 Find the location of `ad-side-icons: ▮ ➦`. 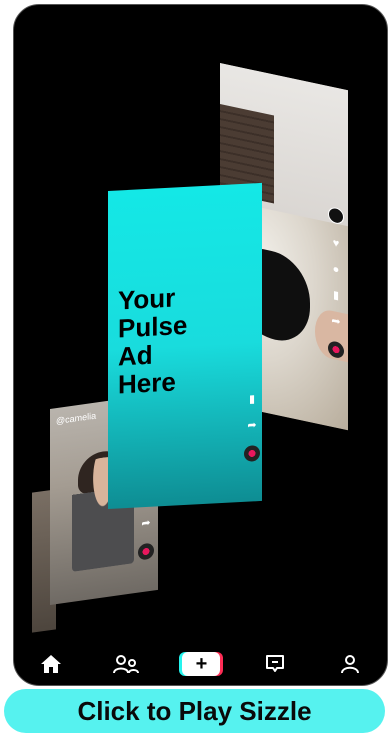

ad-side-icons: ▮ ➦ is located at coordinates (252, 427).